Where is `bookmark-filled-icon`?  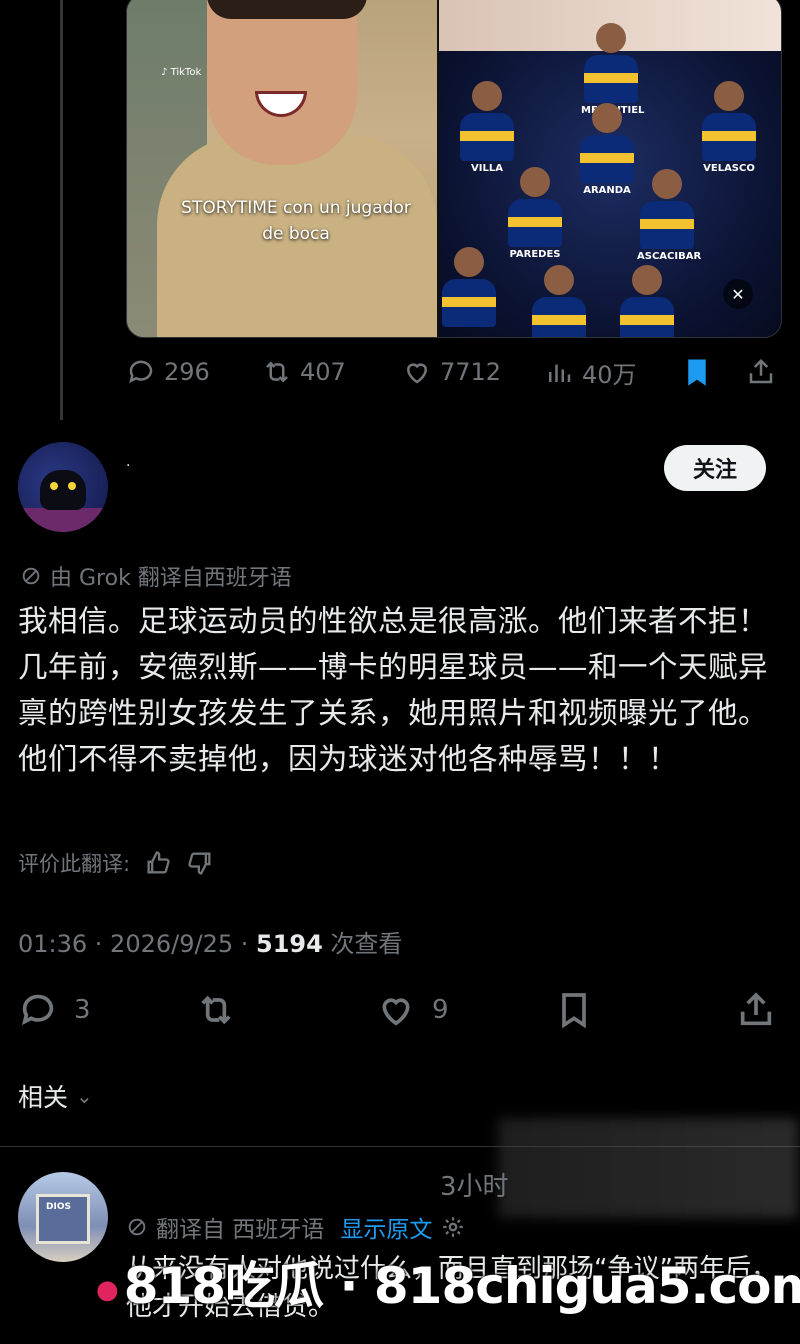 bookmark-filled-icon is located at coordinates (697, 372).